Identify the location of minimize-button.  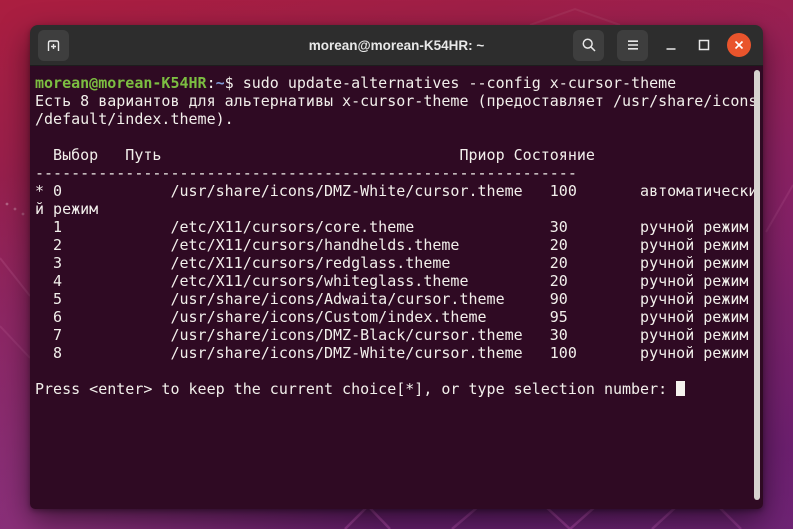
(671, 45).